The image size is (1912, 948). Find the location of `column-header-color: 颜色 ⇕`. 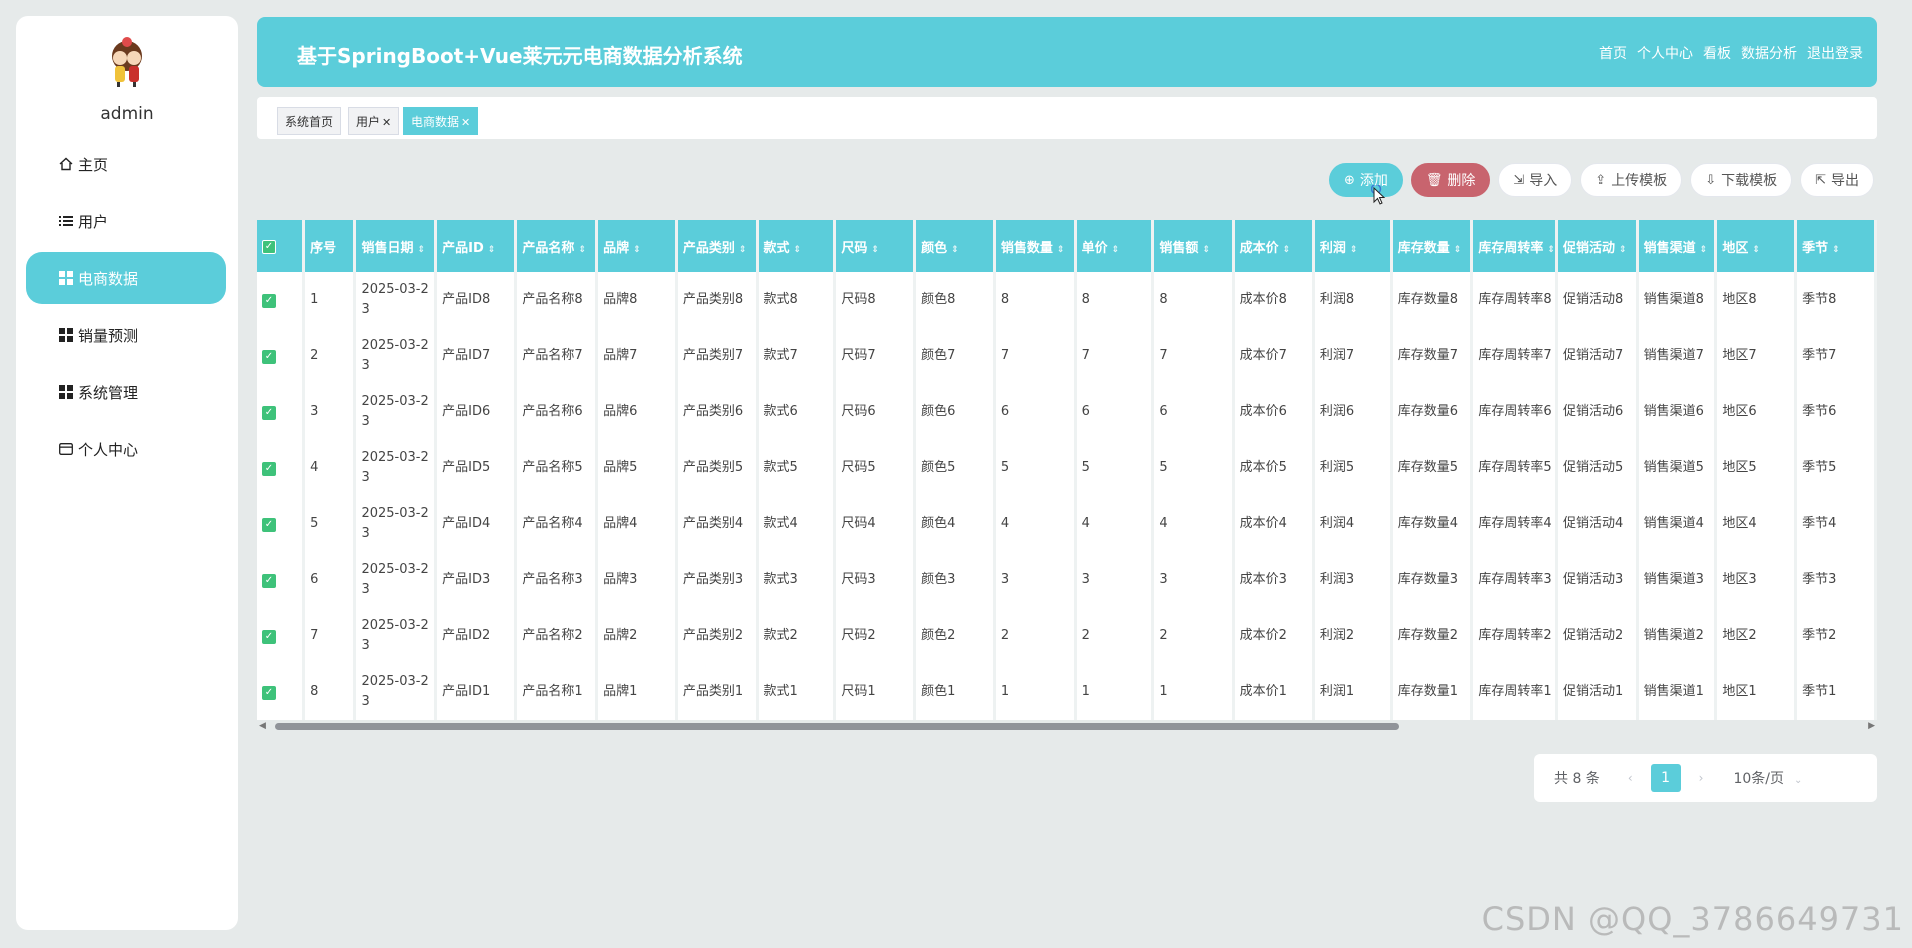

column-header-color: 颜色 ⇕ is located at coordinates (956, 246).